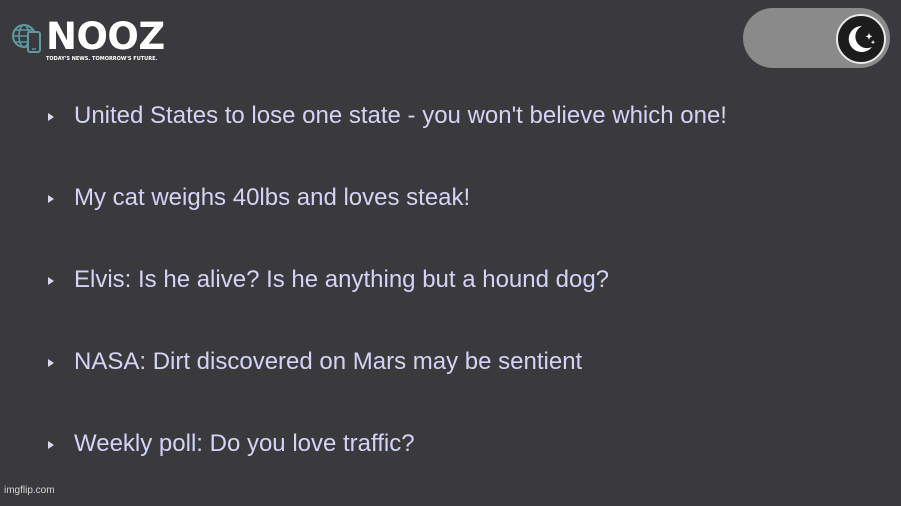 The height and width of the screenshot is (506, 901). What do you see at coordinates (244, 444) in the screenshot?
I see `headline-link: Weekly poll: Do you love traffic?` at bounding box center [244, 444].